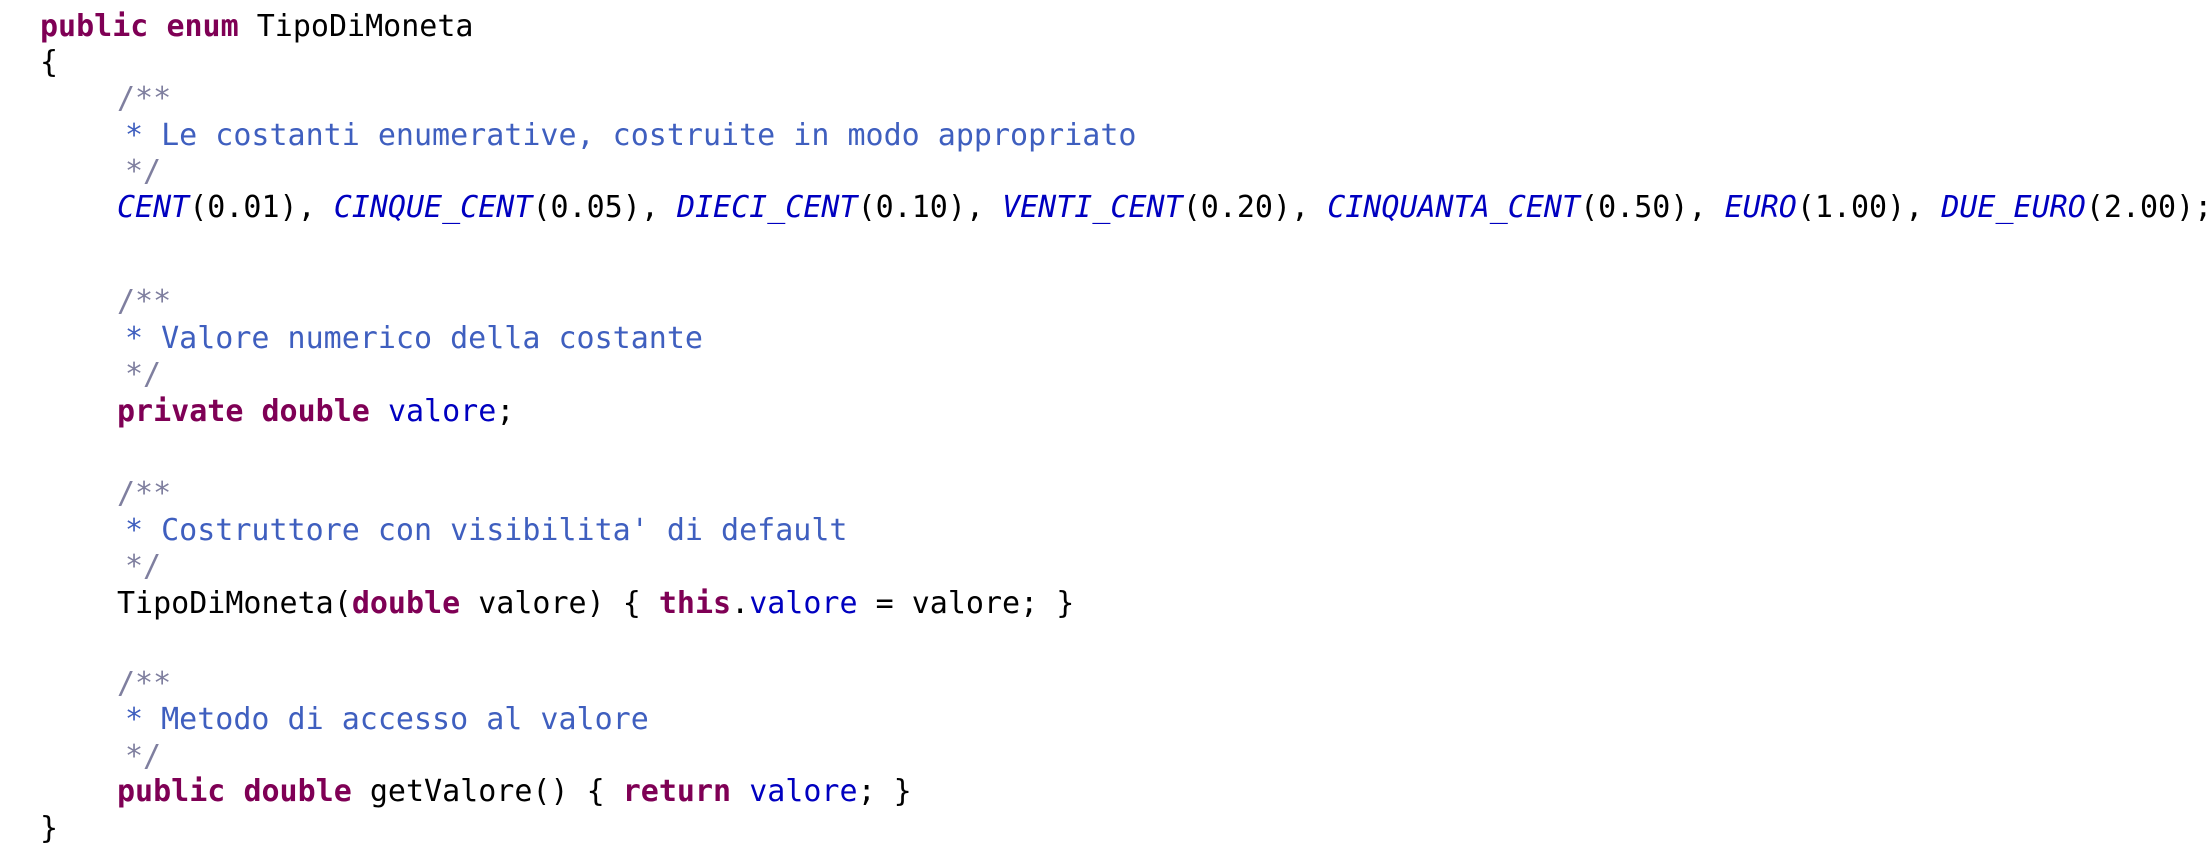 The height and width of the screenshot is (862, 2212). Describe the element at coordinates (433, 207) in the screenshot. I see `enum-constant: CINQUE_CENT` at that location.